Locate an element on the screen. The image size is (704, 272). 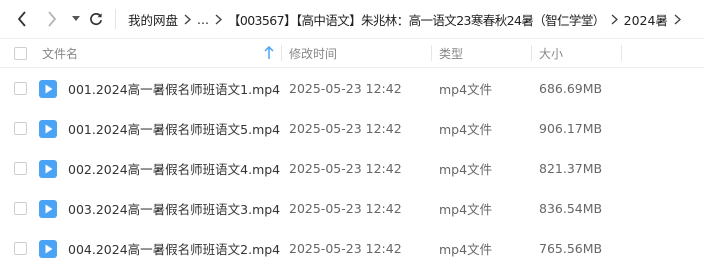
refresh-icon is located at coordinates (96, 19).